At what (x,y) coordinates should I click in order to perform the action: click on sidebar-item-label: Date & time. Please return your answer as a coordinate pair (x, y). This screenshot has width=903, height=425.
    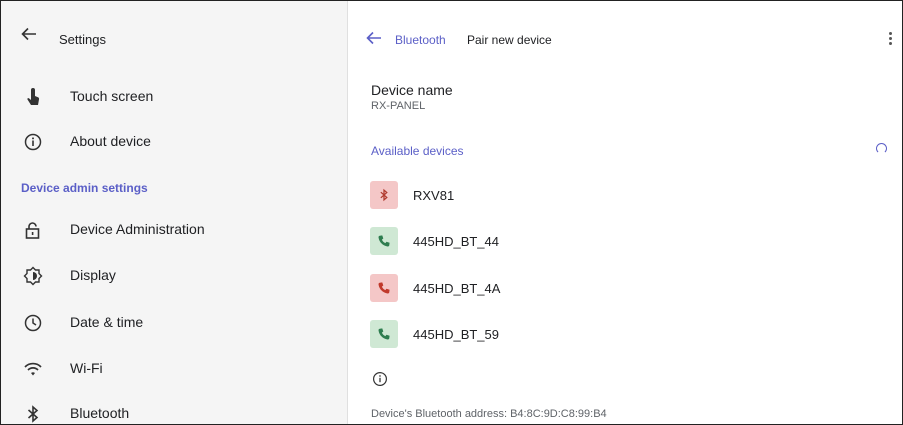
    Looking at the image, I should click on (107, 322).